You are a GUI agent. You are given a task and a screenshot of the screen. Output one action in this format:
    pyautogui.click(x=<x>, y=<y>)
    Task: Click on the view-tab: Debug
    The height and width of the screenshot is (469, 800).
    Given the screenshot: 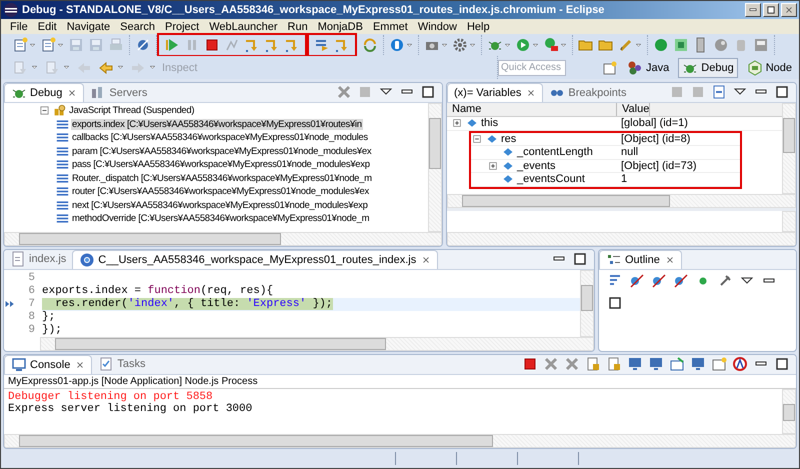 What is the action you would take?
    pyautogui.click(x=44, y=92)
    